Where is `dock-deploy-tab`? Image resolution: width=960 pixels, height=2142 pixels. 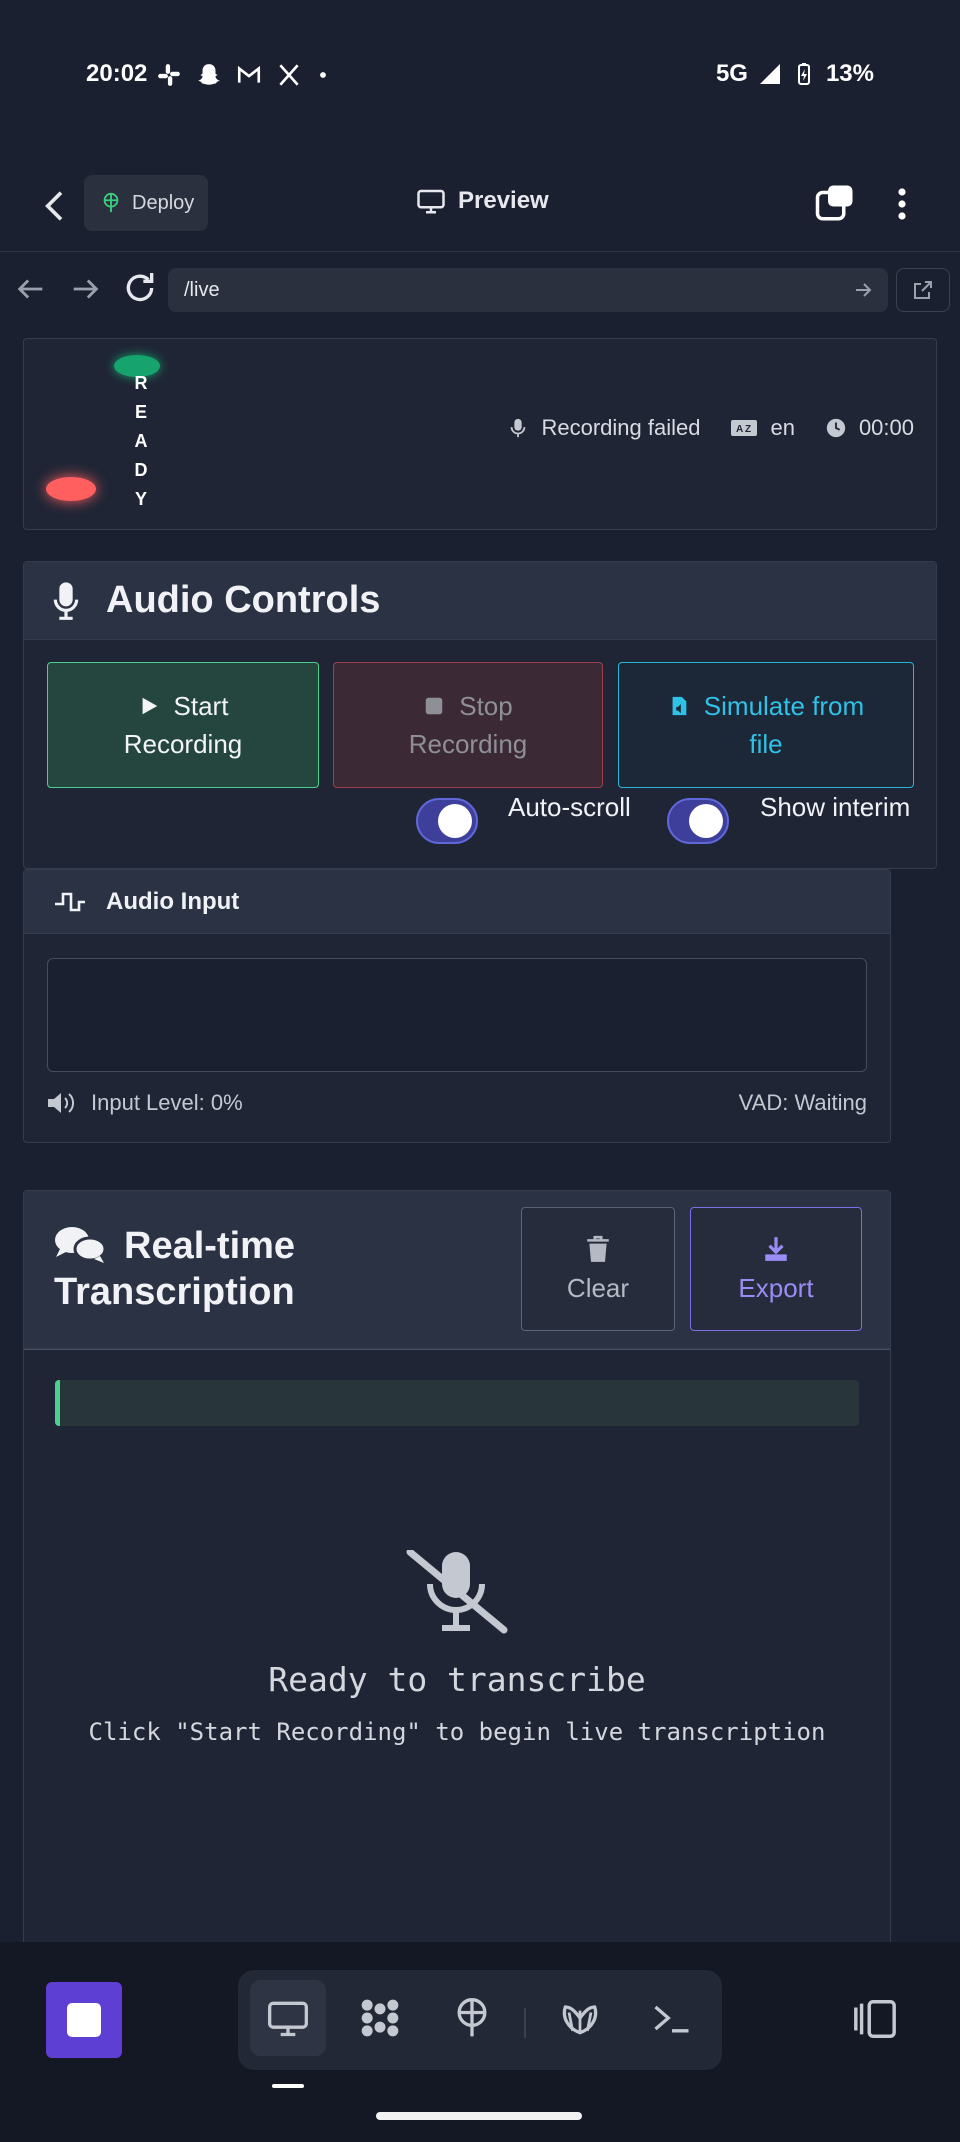 dock-deploy-tab is located at coordinates (472, 2018).